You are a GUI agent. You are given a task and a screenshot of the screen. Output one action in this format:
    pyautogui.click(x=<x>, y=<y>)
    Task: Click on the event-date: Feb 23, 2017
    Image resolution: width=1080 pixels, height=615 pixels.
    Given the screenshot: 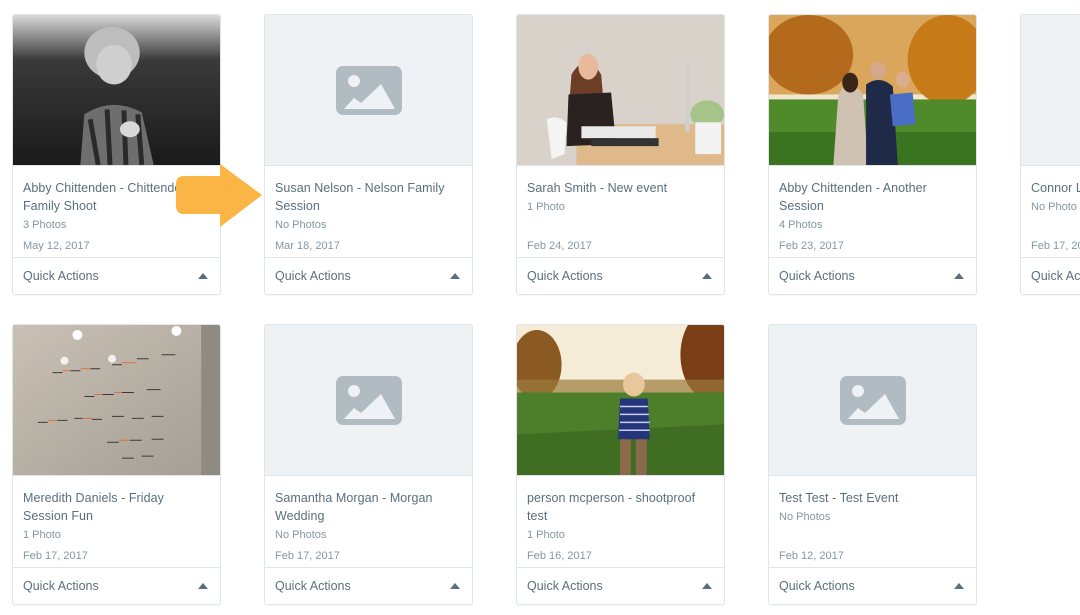 What is the action you would take?
    pyautogui.click(x=811, y=246)
    